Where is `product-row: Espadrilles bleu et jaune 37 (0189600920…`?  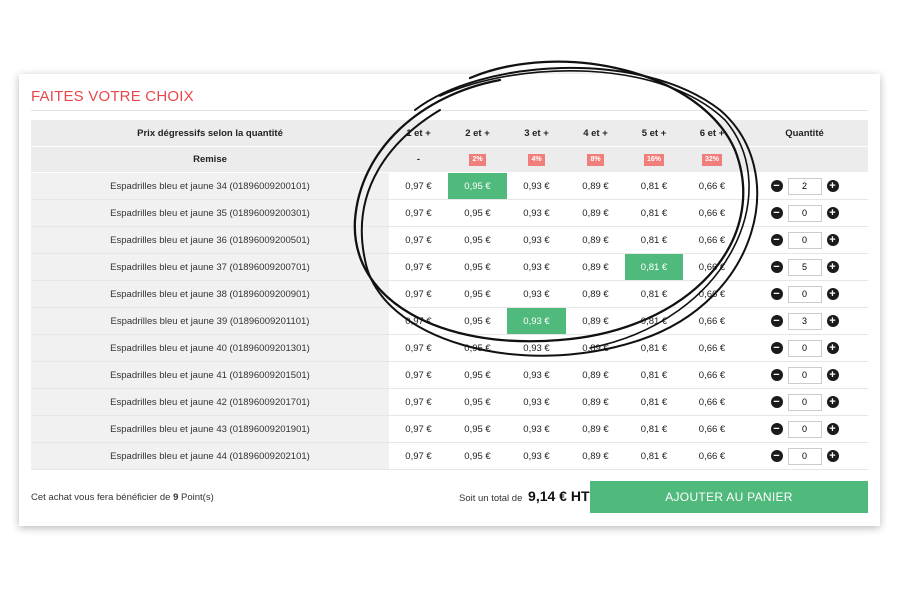 product-row: Espadrilles bleu et jaune 37 (0189600920… is located at coordinates (449, 267).